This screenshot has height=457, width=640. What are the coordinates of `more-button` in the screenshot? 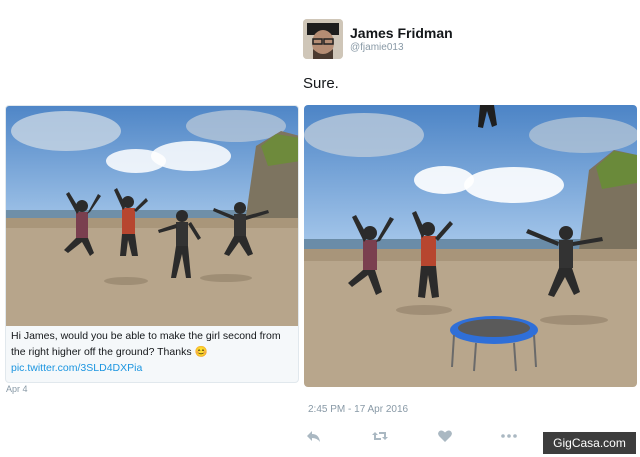 It's located at (509, 436).